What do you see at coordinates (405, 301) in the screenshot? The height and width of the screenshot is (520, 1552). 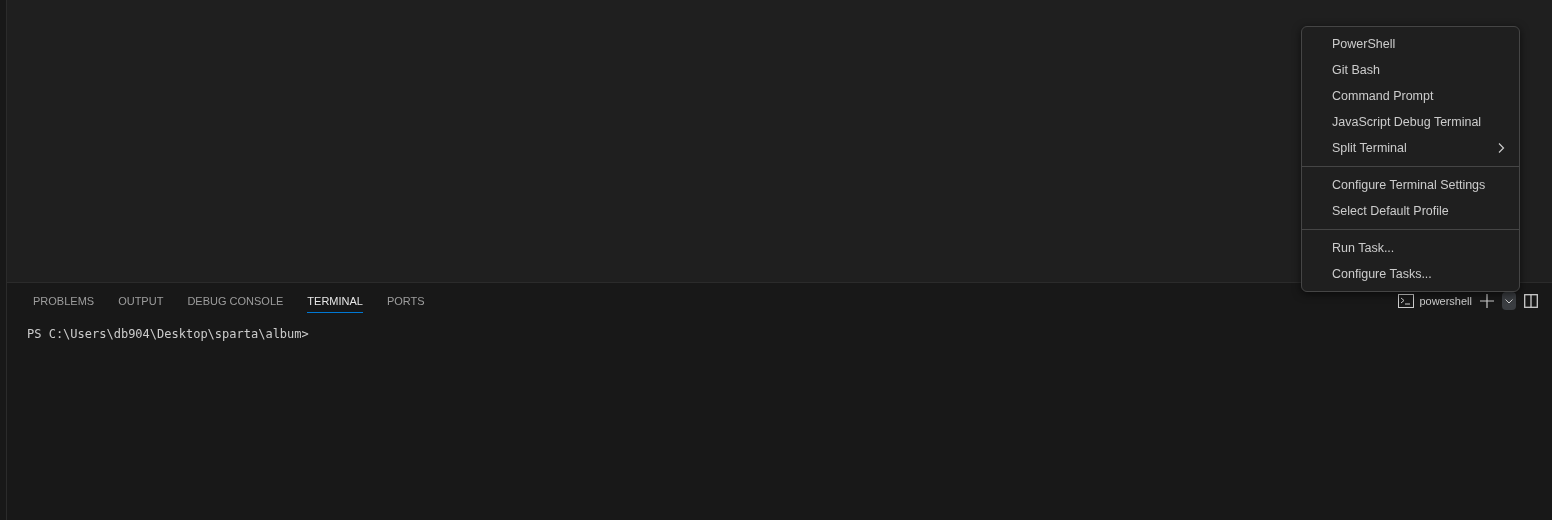 I see `panel-tab: PORTS` at bounding box center [405, 301].